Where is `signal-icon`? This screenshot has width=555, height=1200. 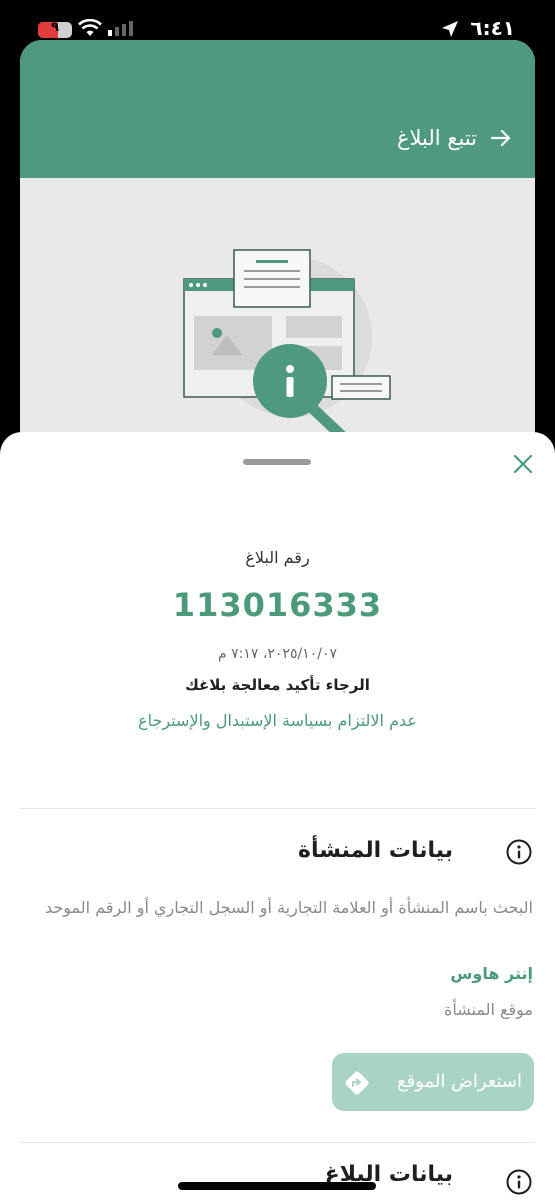
signal-icon is located at coordinates (120, 28).